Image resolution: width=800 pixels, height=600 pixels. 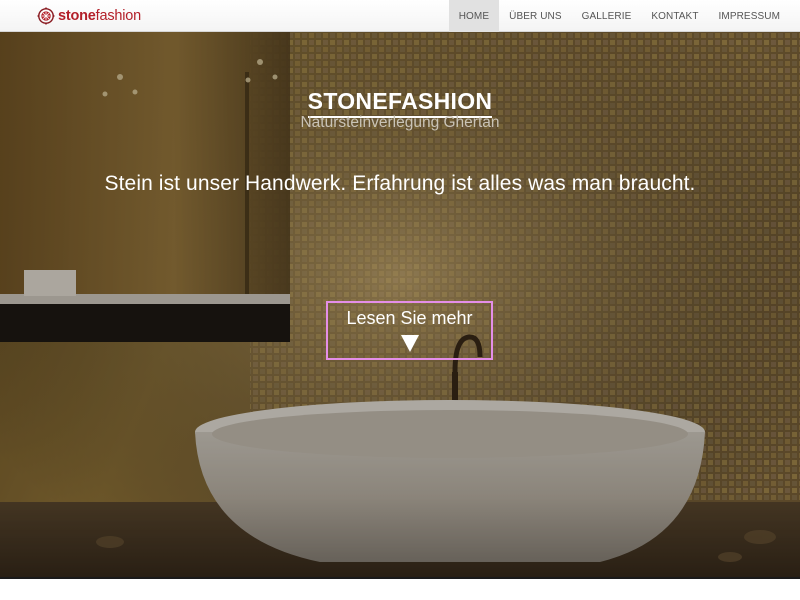 I want to click on down-arrow-icon, so click(x=409, y=343).